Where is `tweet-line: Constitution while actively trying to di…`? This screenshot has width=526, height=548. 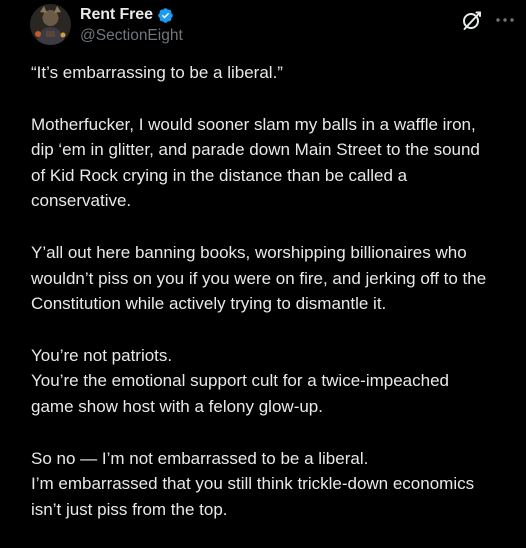
tweet-line: Constitution while actively trying to di… is located at coordinates (209, 304).